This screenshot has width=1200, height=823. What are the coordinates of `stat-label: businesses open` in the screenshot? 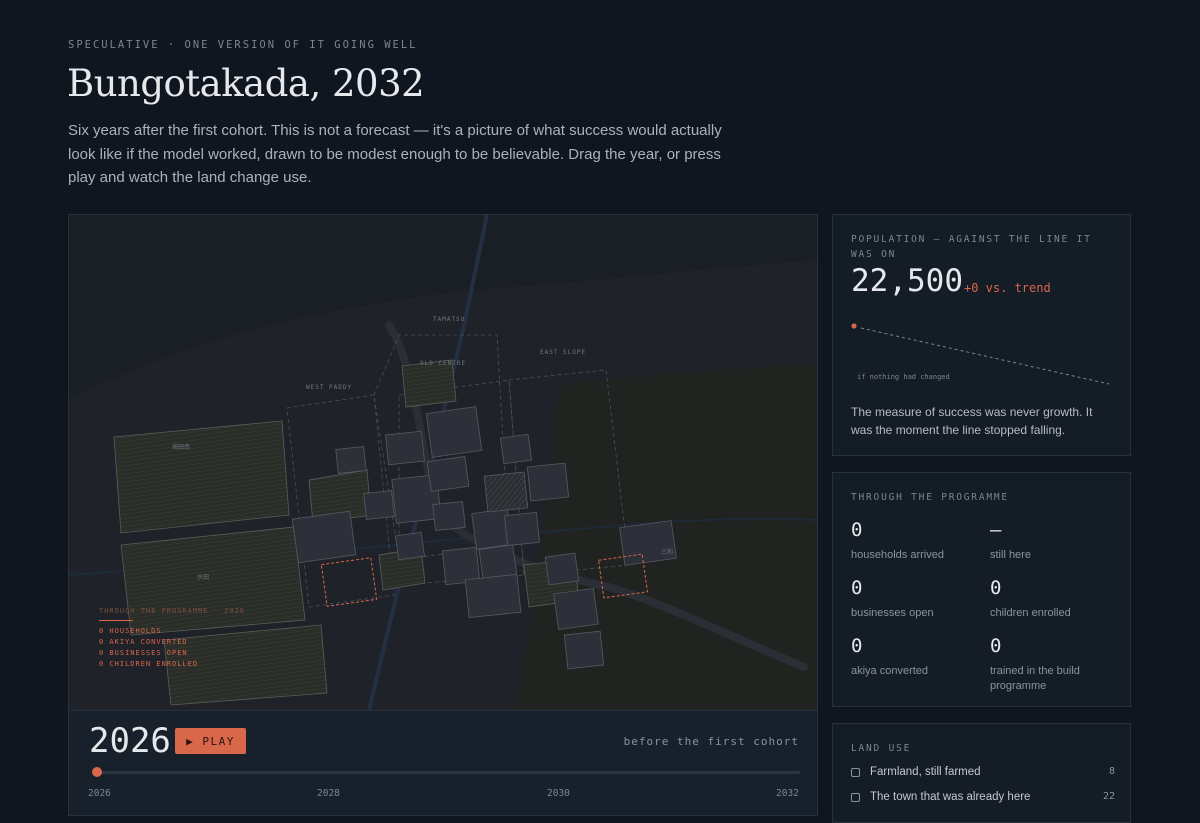 It's located at (892, 613).